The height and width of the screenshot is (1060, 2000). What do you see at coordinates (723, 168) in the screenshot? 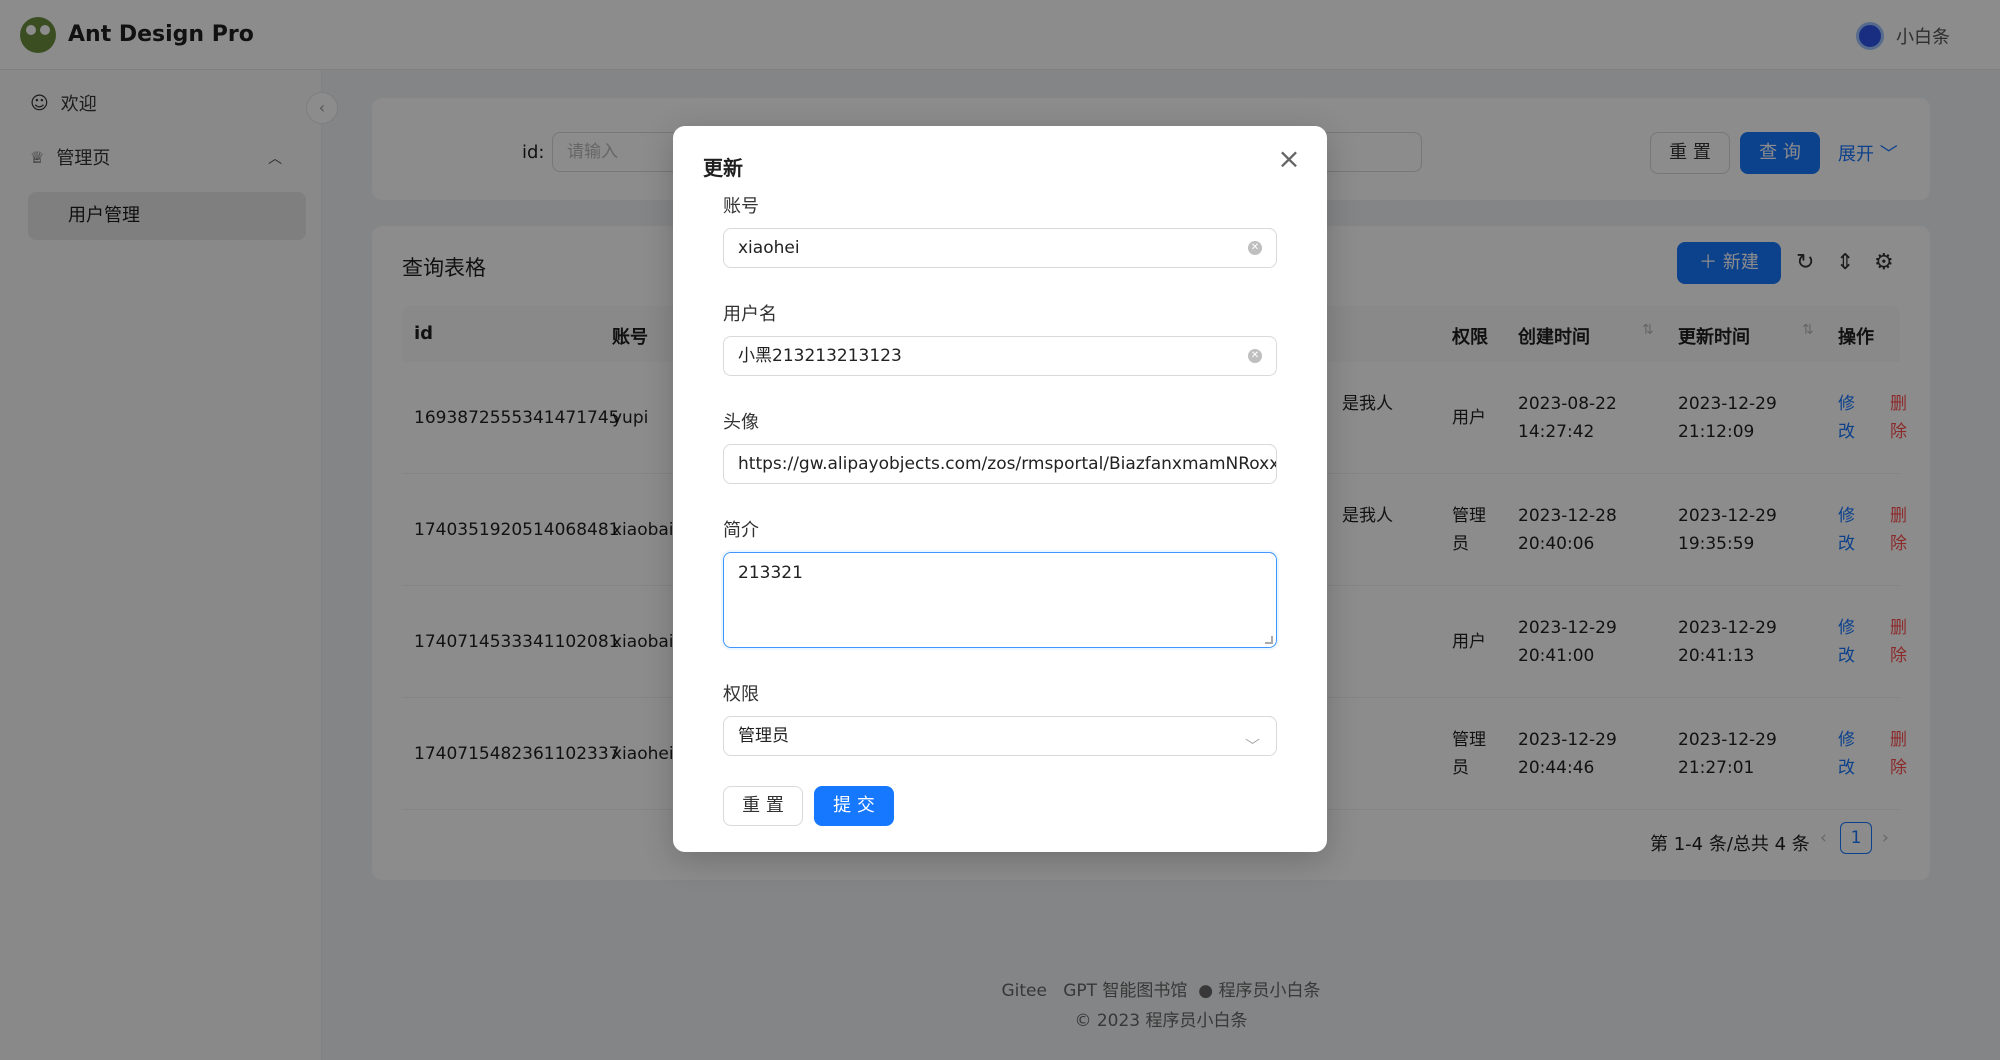
I see `modal-title: 更新` at bounding box center [723, 168].